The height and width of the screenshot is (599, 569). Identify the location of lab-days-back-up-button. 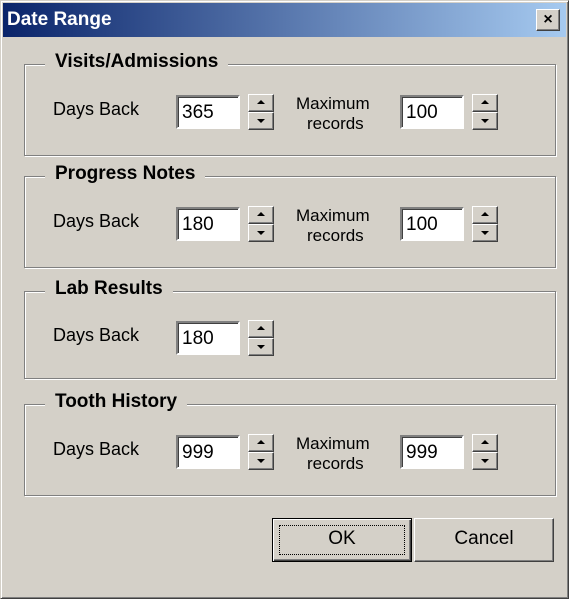
(261, 329).